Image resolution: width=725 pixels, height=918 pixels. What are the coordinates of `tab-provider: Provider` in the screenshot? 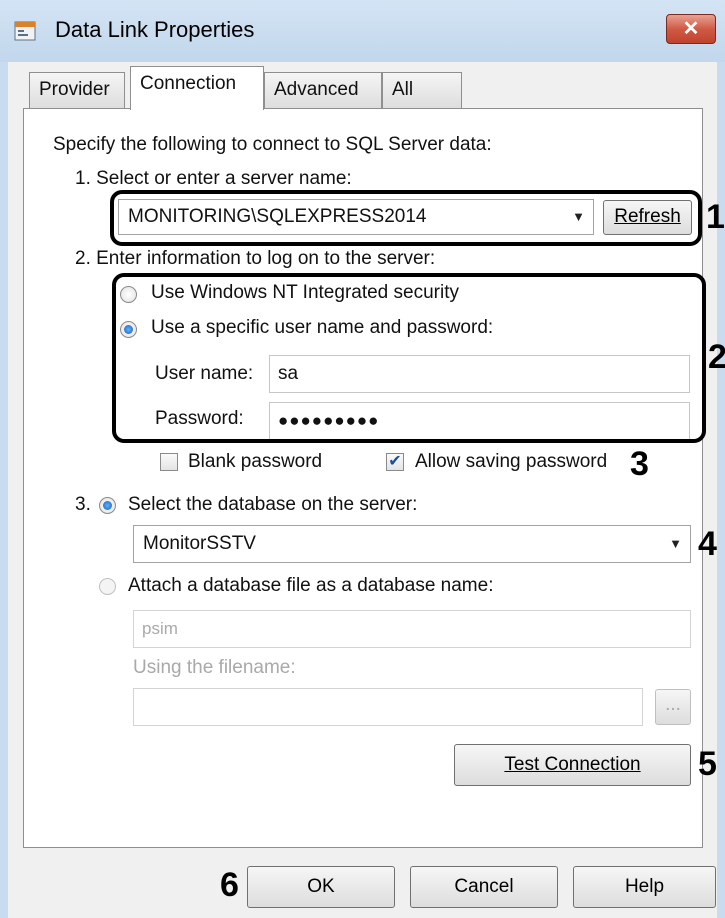 It's located at (77, 91).